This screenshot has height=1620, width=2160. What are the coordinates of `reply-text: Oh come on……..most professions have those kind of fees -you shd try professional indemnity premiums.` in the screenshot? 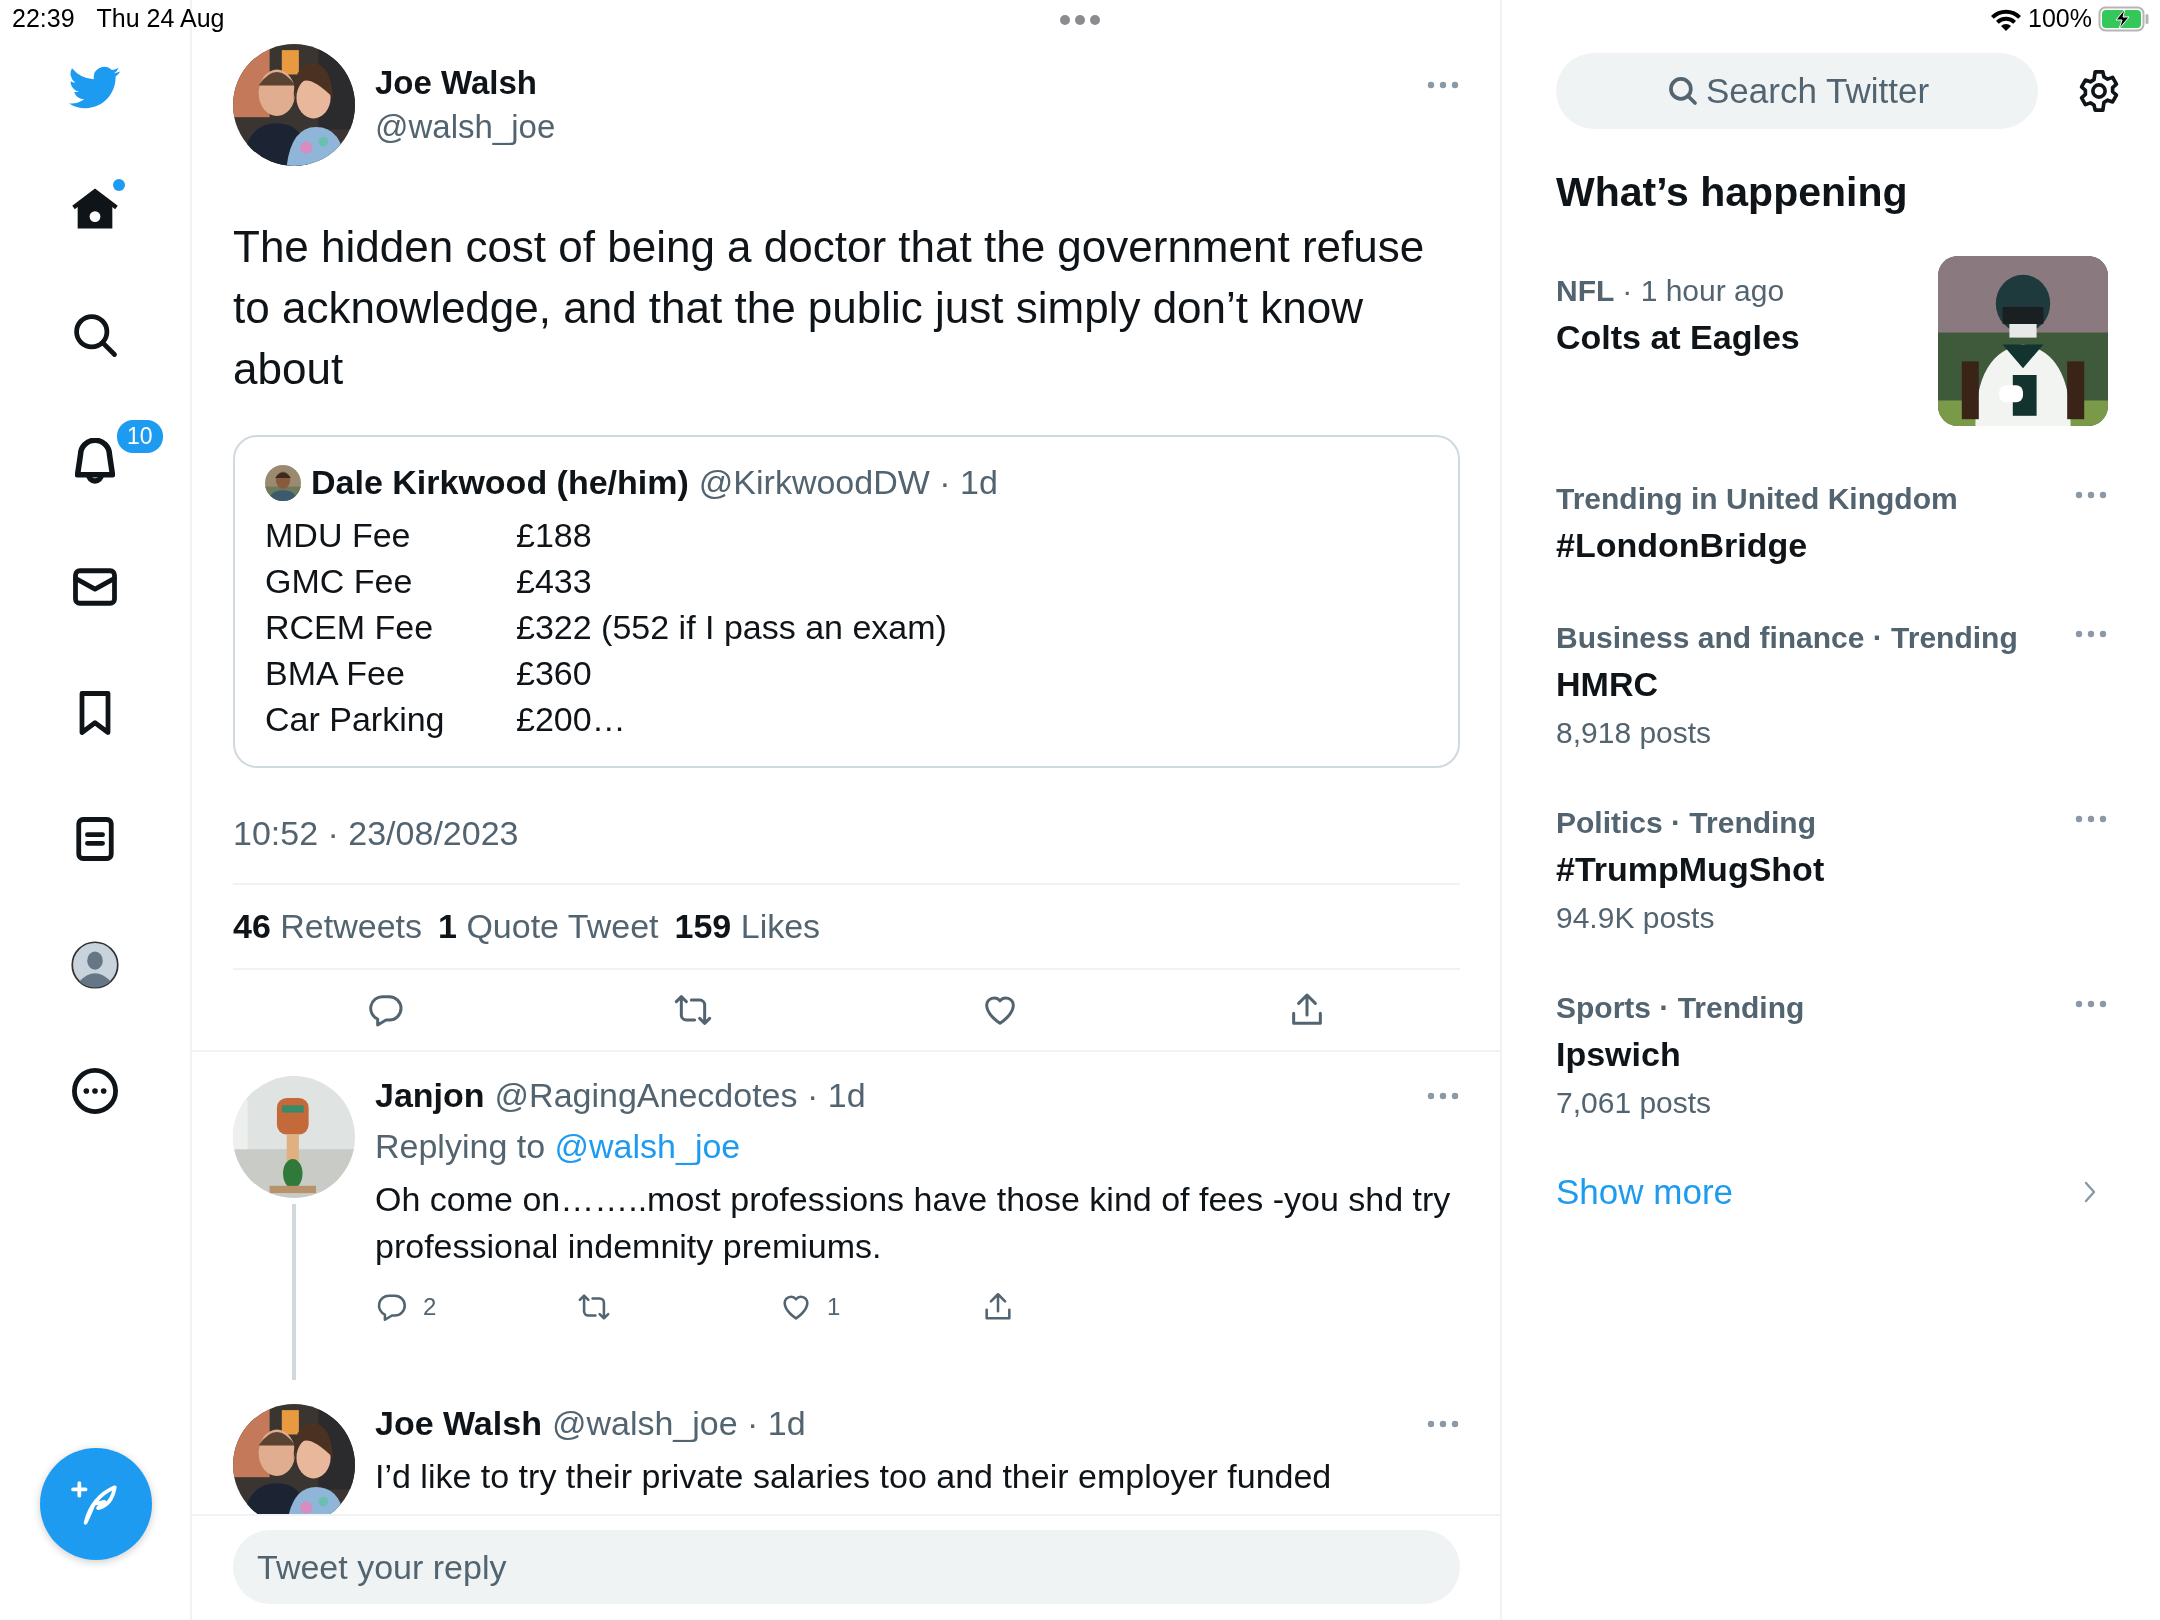 It's located at (913, 1223).